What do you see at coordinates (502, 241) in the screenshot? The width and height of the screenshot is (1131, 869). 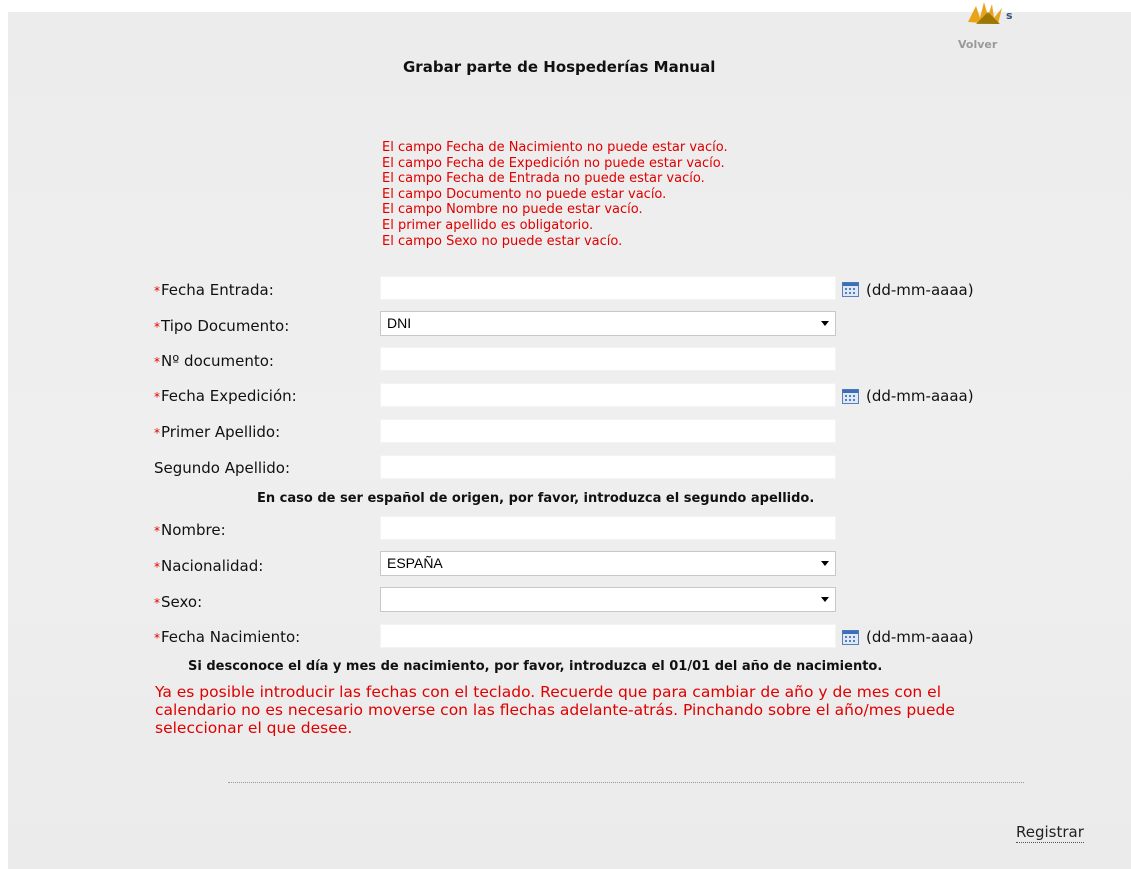 I see `error-message: El campo Sexo no puede estar vacío.` at bounding box center [502, 241].